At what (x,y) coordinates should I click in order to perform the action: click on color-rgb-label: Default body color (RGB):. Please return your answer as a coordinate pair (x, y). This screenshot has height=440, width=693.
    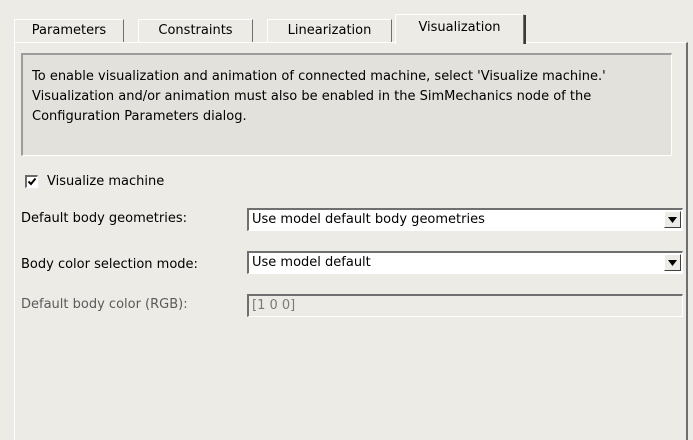
    Looking at the image, I should click on (104, 304).